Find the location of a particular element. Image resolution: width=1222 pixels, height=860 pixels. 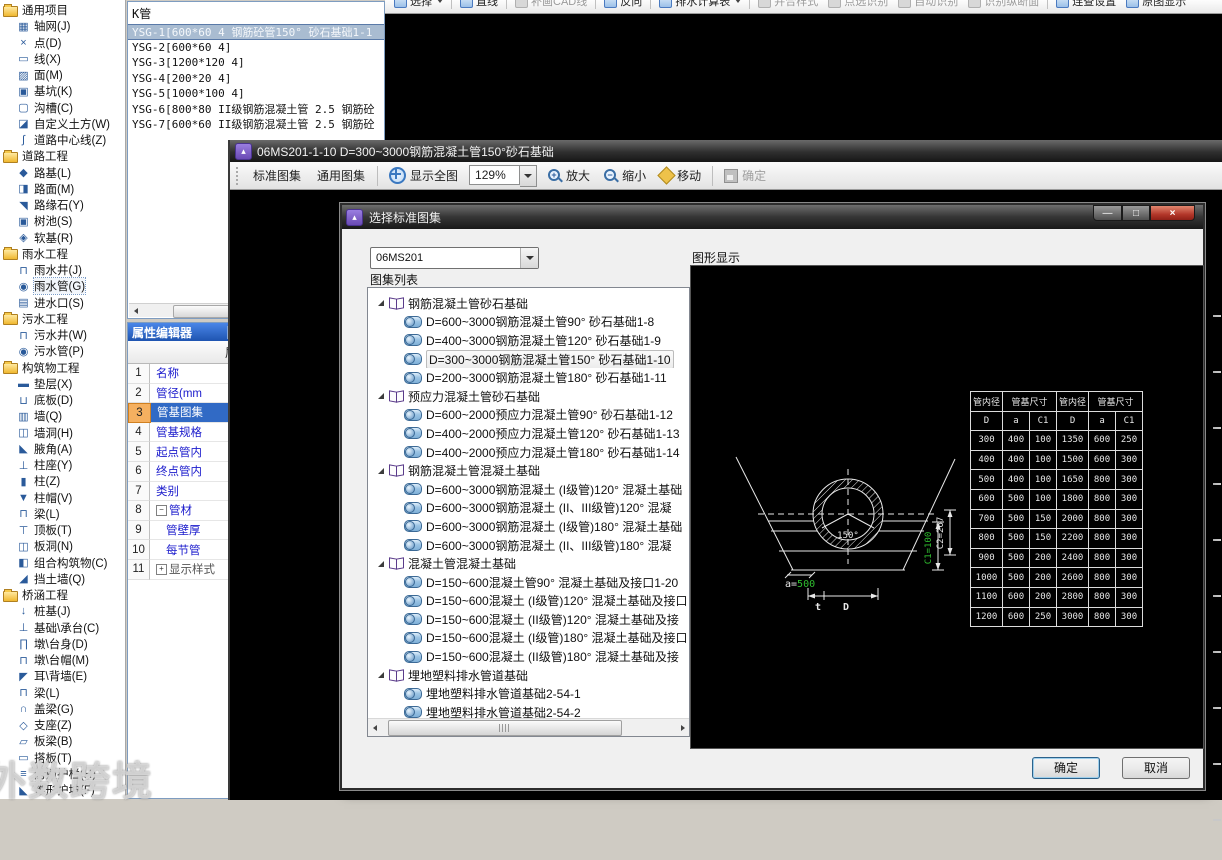

atlas-tree-item: D=400~2000预应力混凝土管180° 砂石基础1-14 is located at coordinates (528, 452).